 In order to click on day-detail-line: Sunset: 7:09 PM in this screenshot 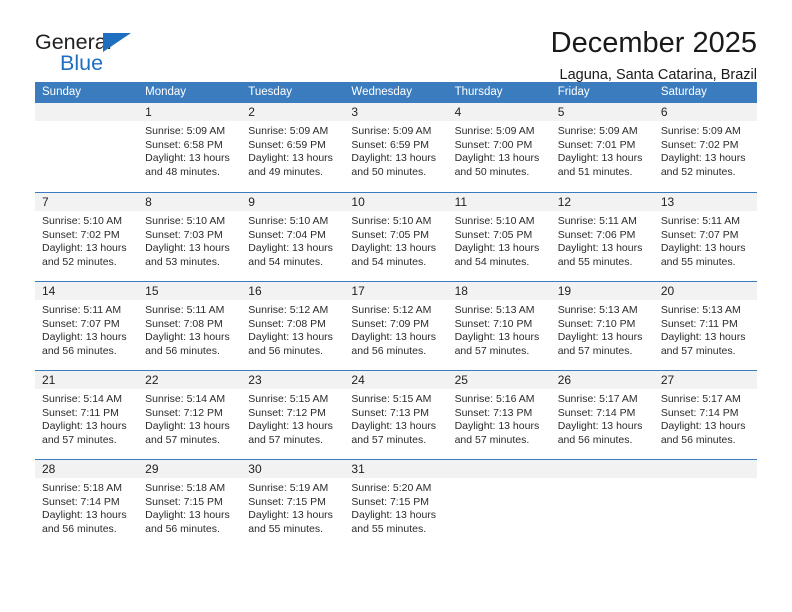, I will do `click(390, 323)`.